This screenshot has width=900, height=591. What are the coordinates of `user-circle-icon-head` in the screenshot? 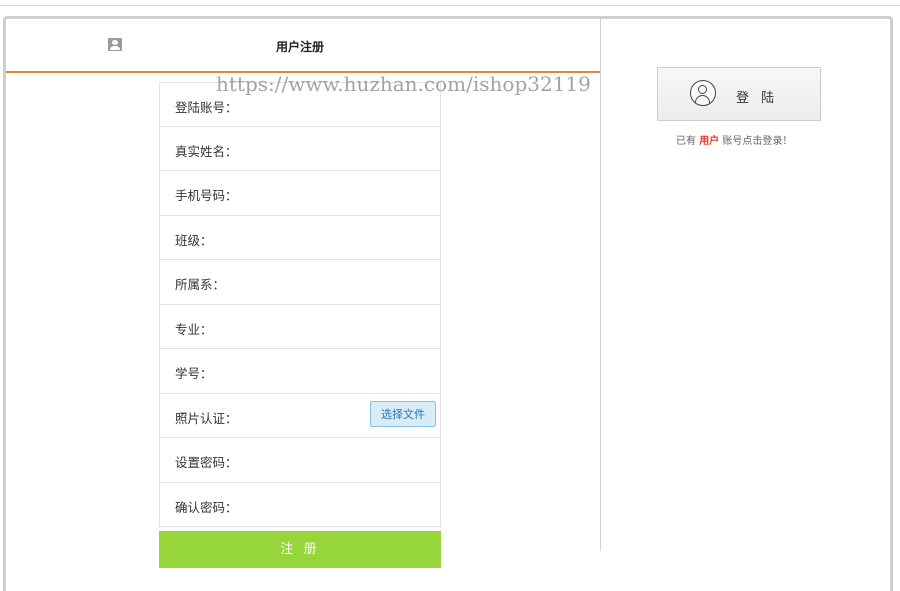 It's located at (702, 89).